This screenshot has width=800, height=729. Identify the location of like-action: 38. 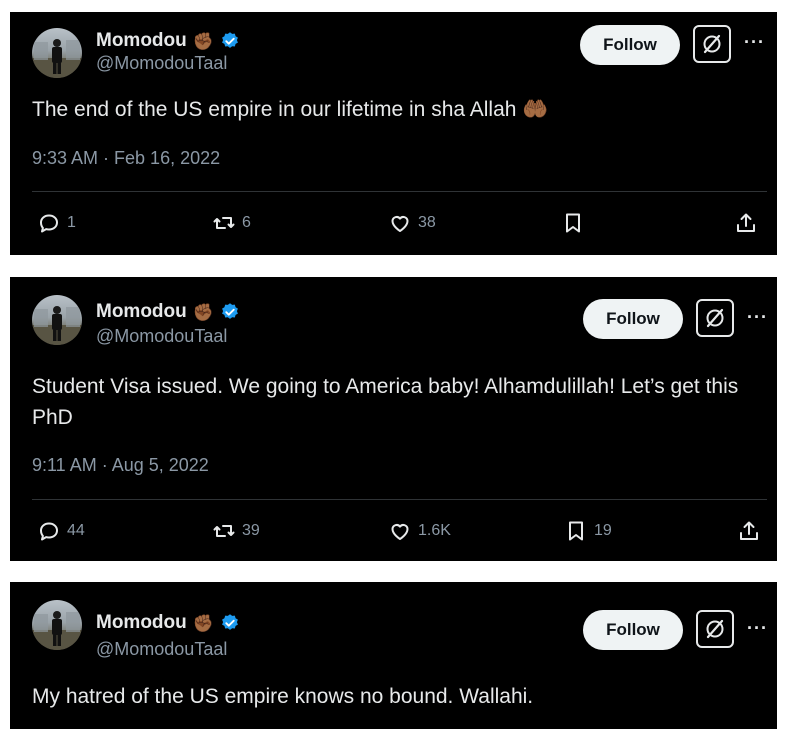
(412, 223).